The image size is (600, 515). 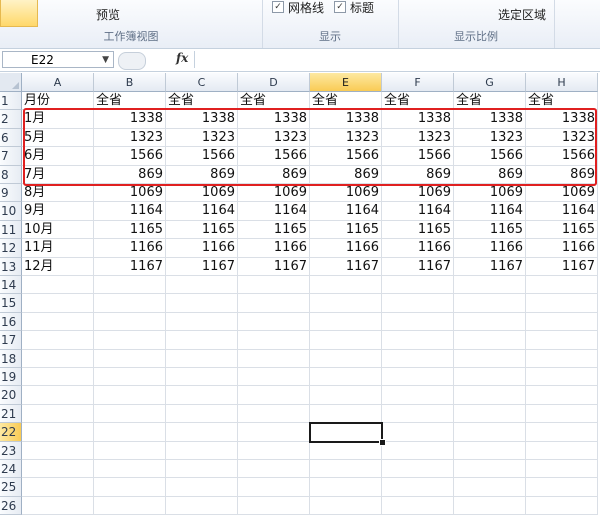 I want to click on zoom-to-selection-button: 选定区域, so click(x=522, y=14).